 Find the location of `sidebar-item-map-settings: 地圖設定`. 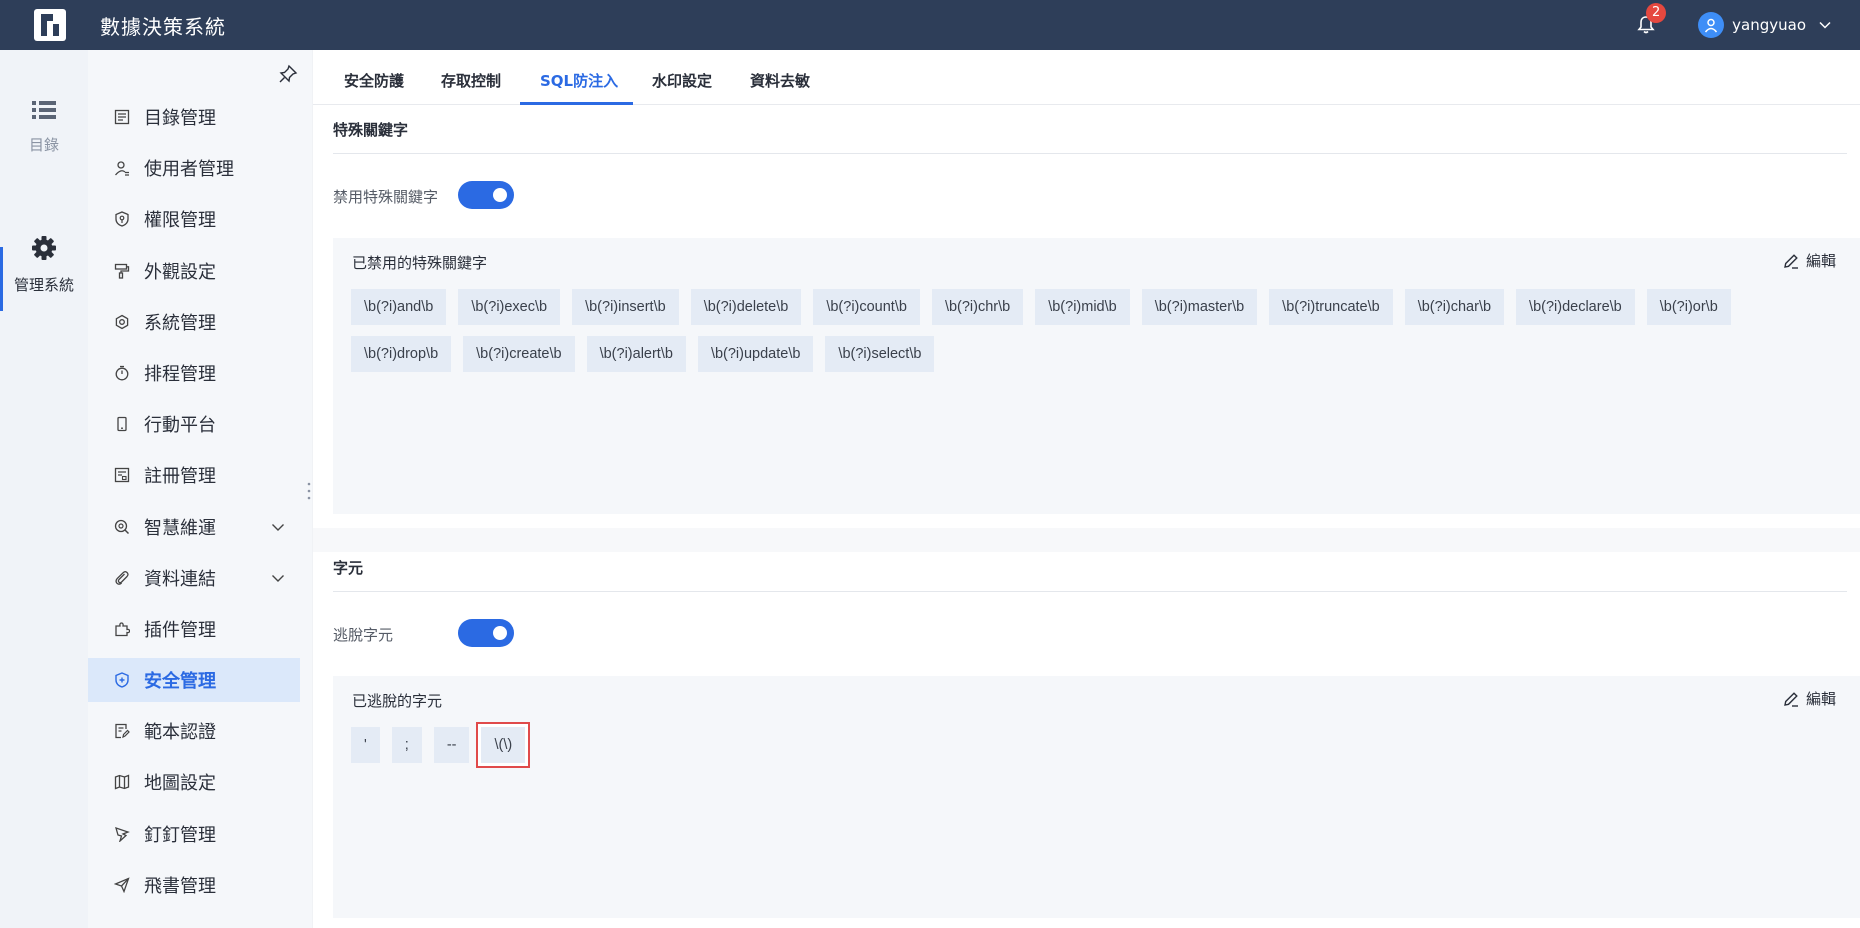

sidebar-item-map-settings: 地圖設定 is located at coordinates (194, 782).